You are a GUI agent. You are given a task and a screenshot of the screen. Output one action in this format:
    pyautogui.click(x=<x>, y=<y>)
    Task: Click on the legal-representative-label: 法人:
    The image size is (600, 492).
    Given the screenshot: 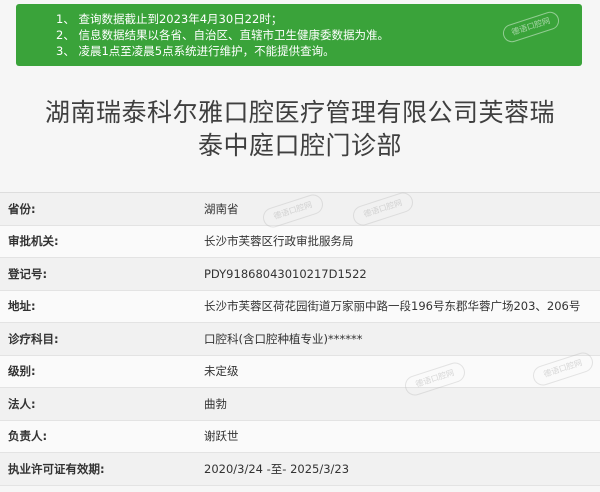 What is the action you would take?
    pyautogui.click(x=22, y=403)
    